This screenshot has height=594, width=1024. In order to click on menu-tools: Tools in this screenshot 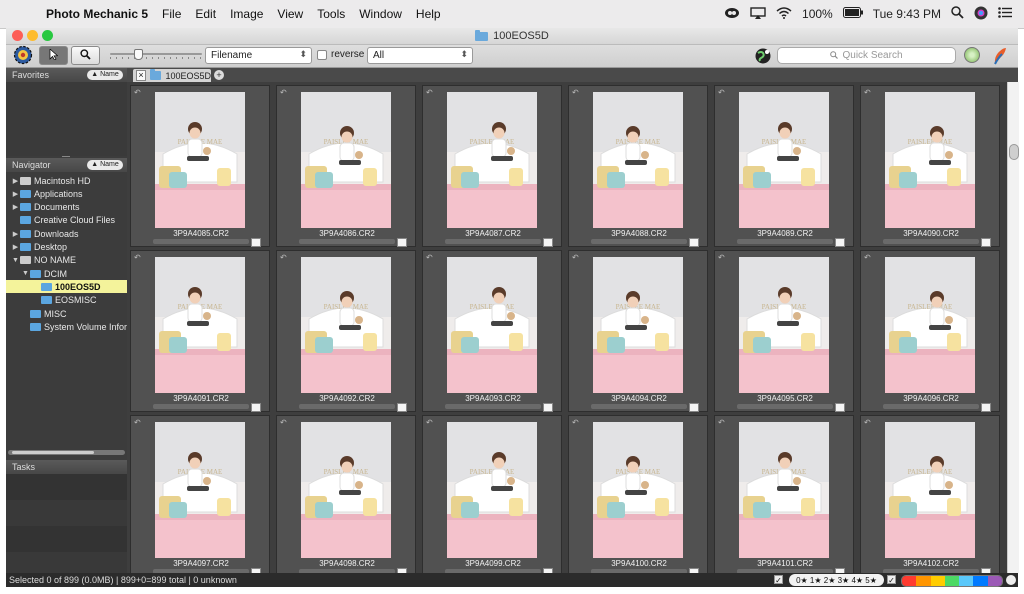, I will do `click(331, 14)`.